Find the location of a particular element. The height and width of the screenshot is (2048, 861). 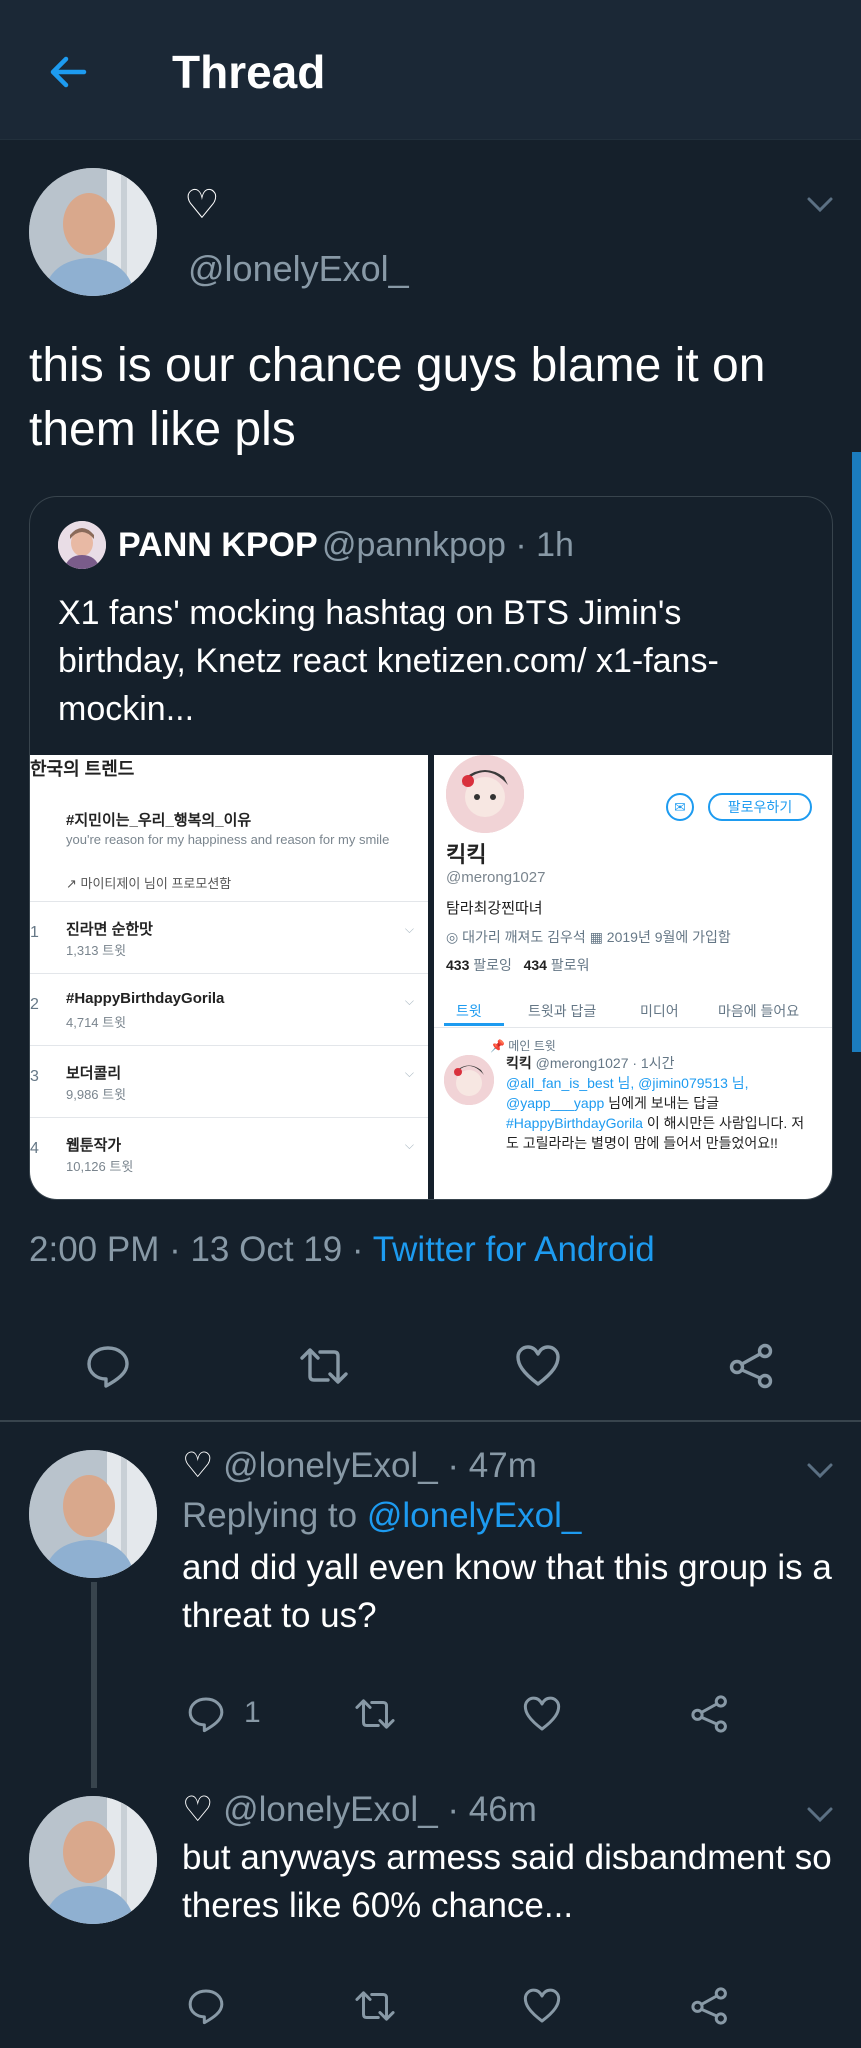

profile-bio: 탐라최강찐따녀 is located at coordinates (494, 908).